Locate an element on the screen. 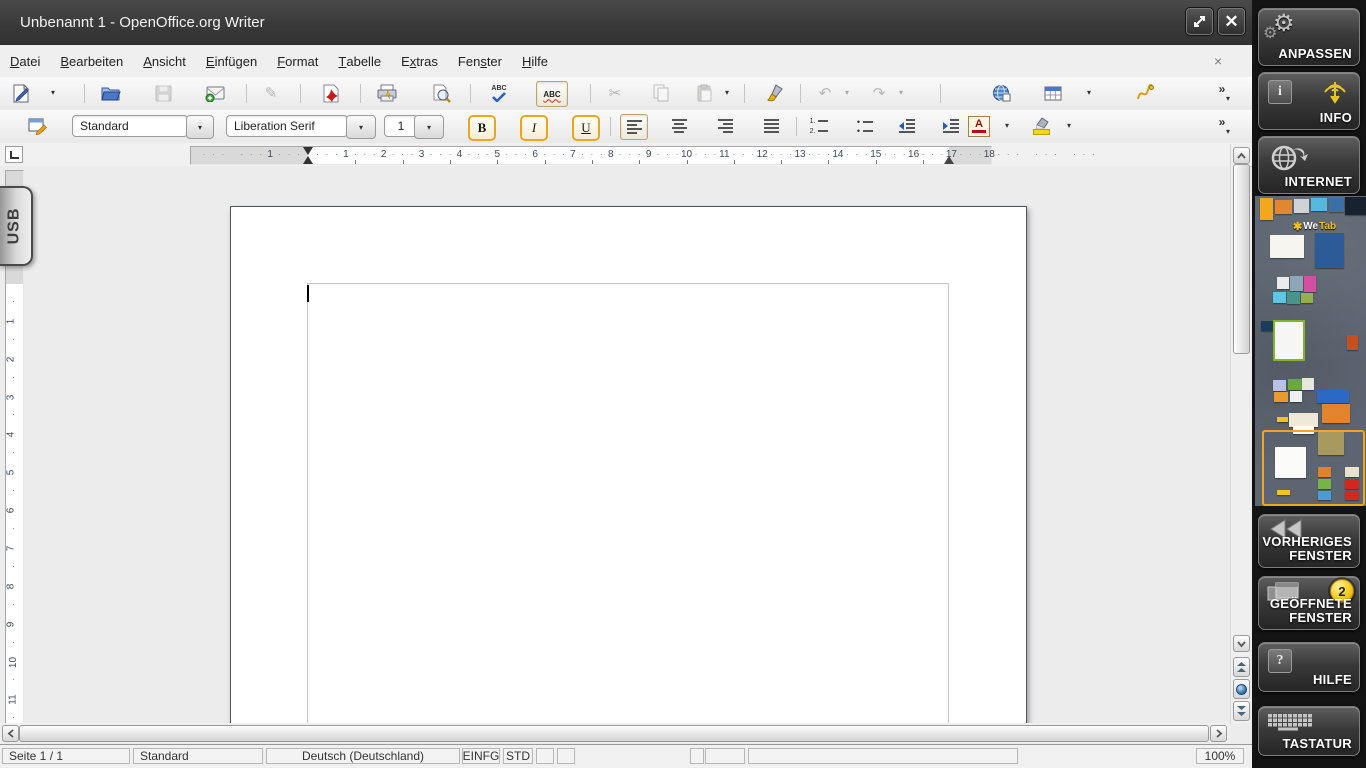 The width and height of the screenshot is (1366, 768). font-color-dropdown: ▾ is located at coordinates (1007, 126).